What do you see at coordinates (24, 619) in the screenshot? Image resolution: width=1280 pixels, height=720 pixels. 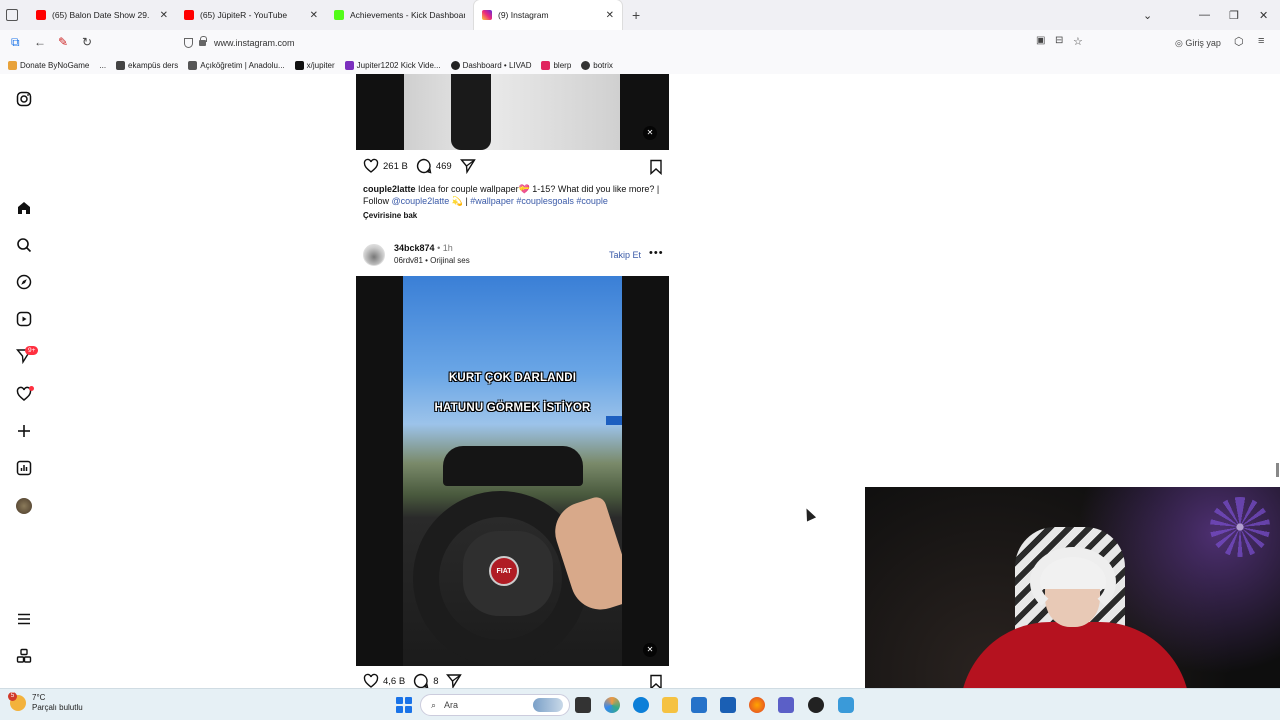 I see `menu-icon` at bounding box center [24, 619].